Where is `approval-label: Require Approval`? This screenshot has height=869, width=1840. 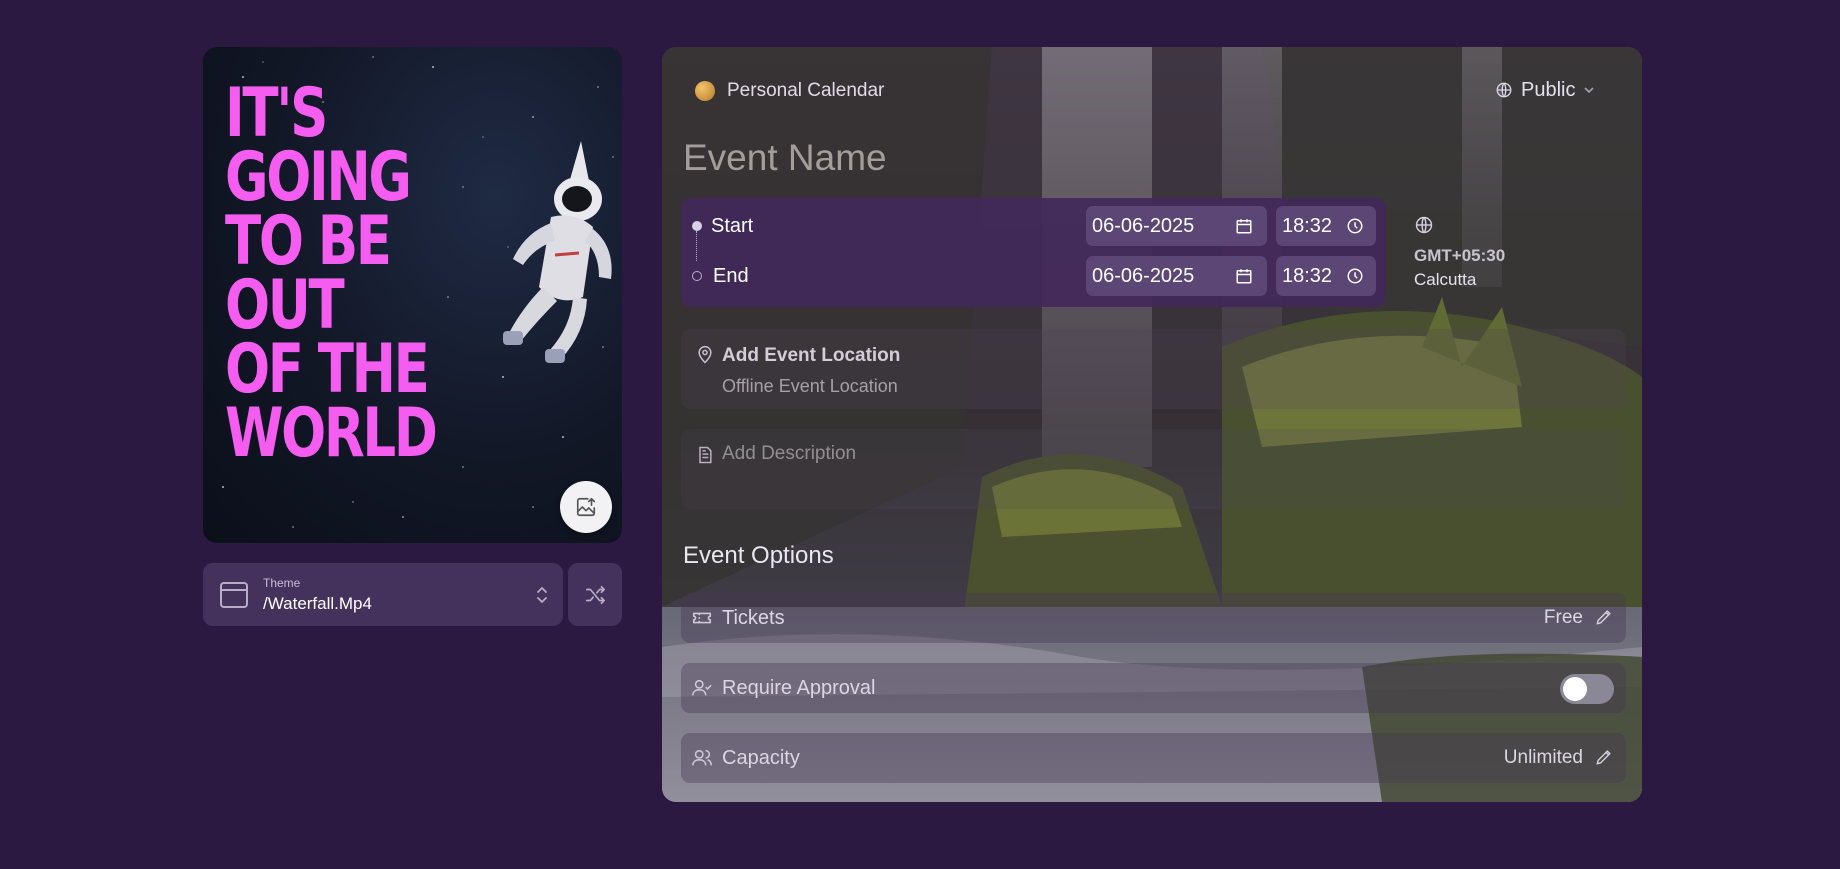
approval-label: Require Approval is located at coordinates (799, 687).